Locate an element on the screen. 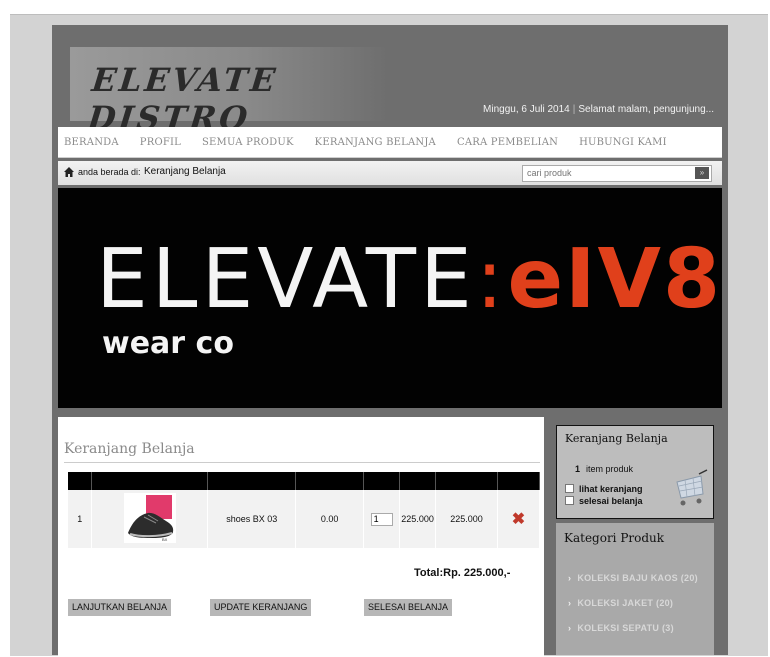  banner-mark: eIV8 is located at coordinates (614, 279).